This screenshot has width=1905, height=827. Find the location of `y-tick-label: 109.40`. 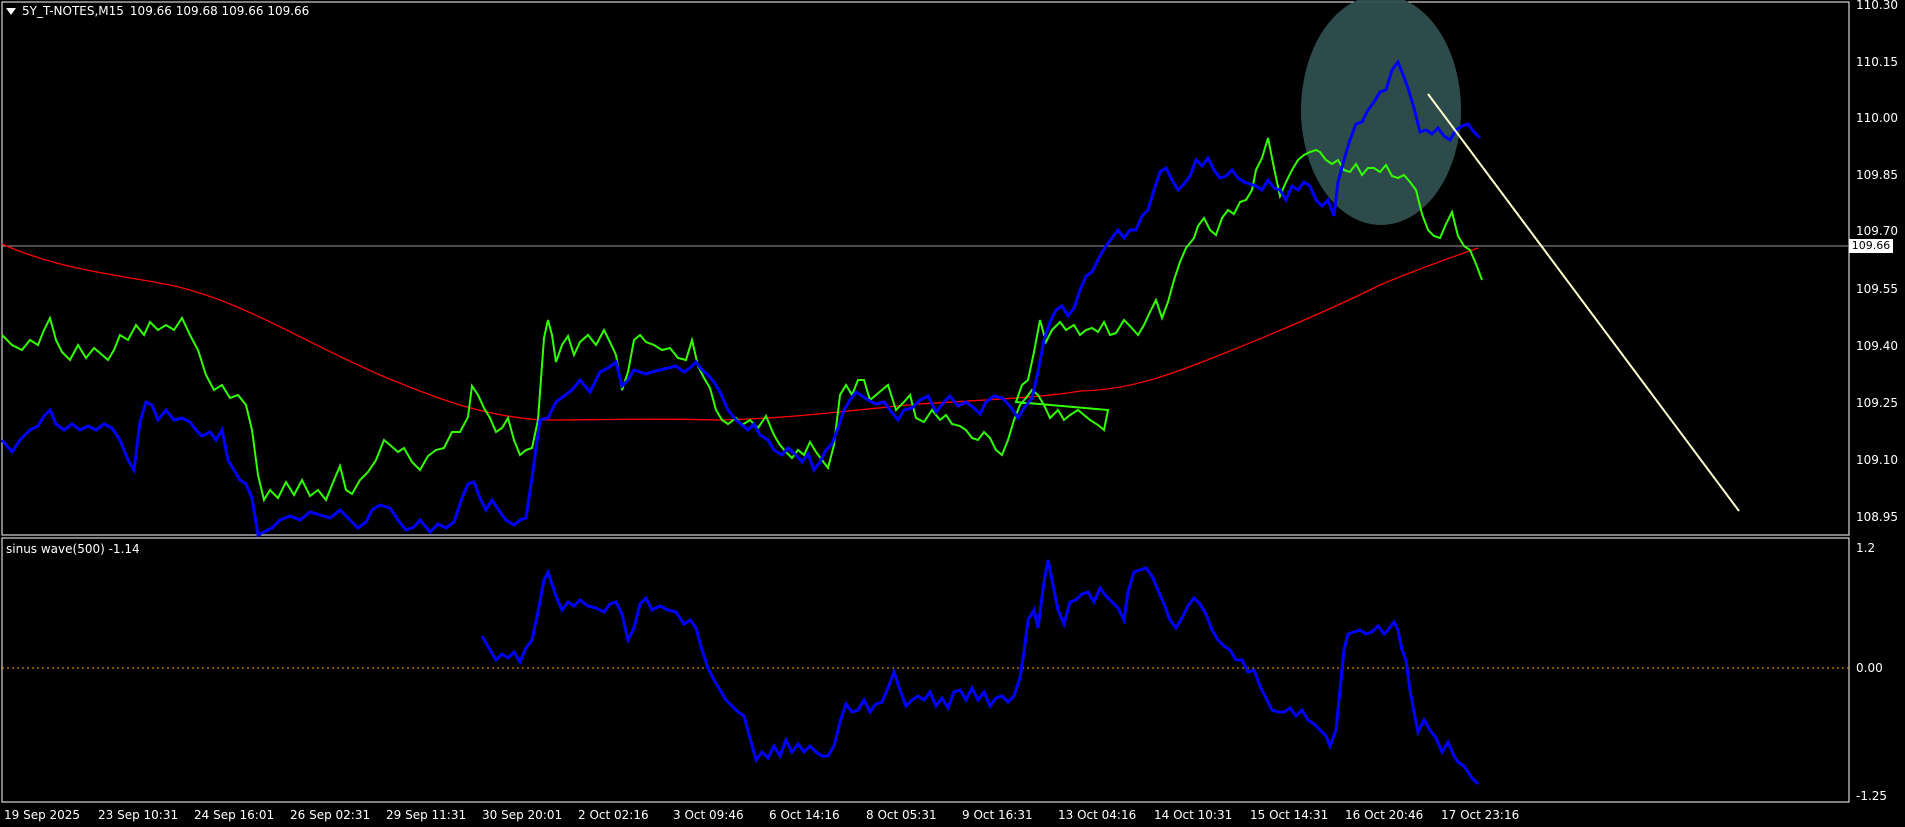

y-tick-label: 109.40 is located at coordinates (1877, 346).